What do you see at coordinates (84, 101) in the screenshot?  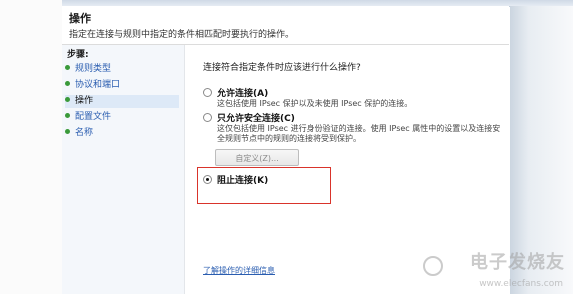 I see `step-label: 操作` at bounding box center [84, 101].